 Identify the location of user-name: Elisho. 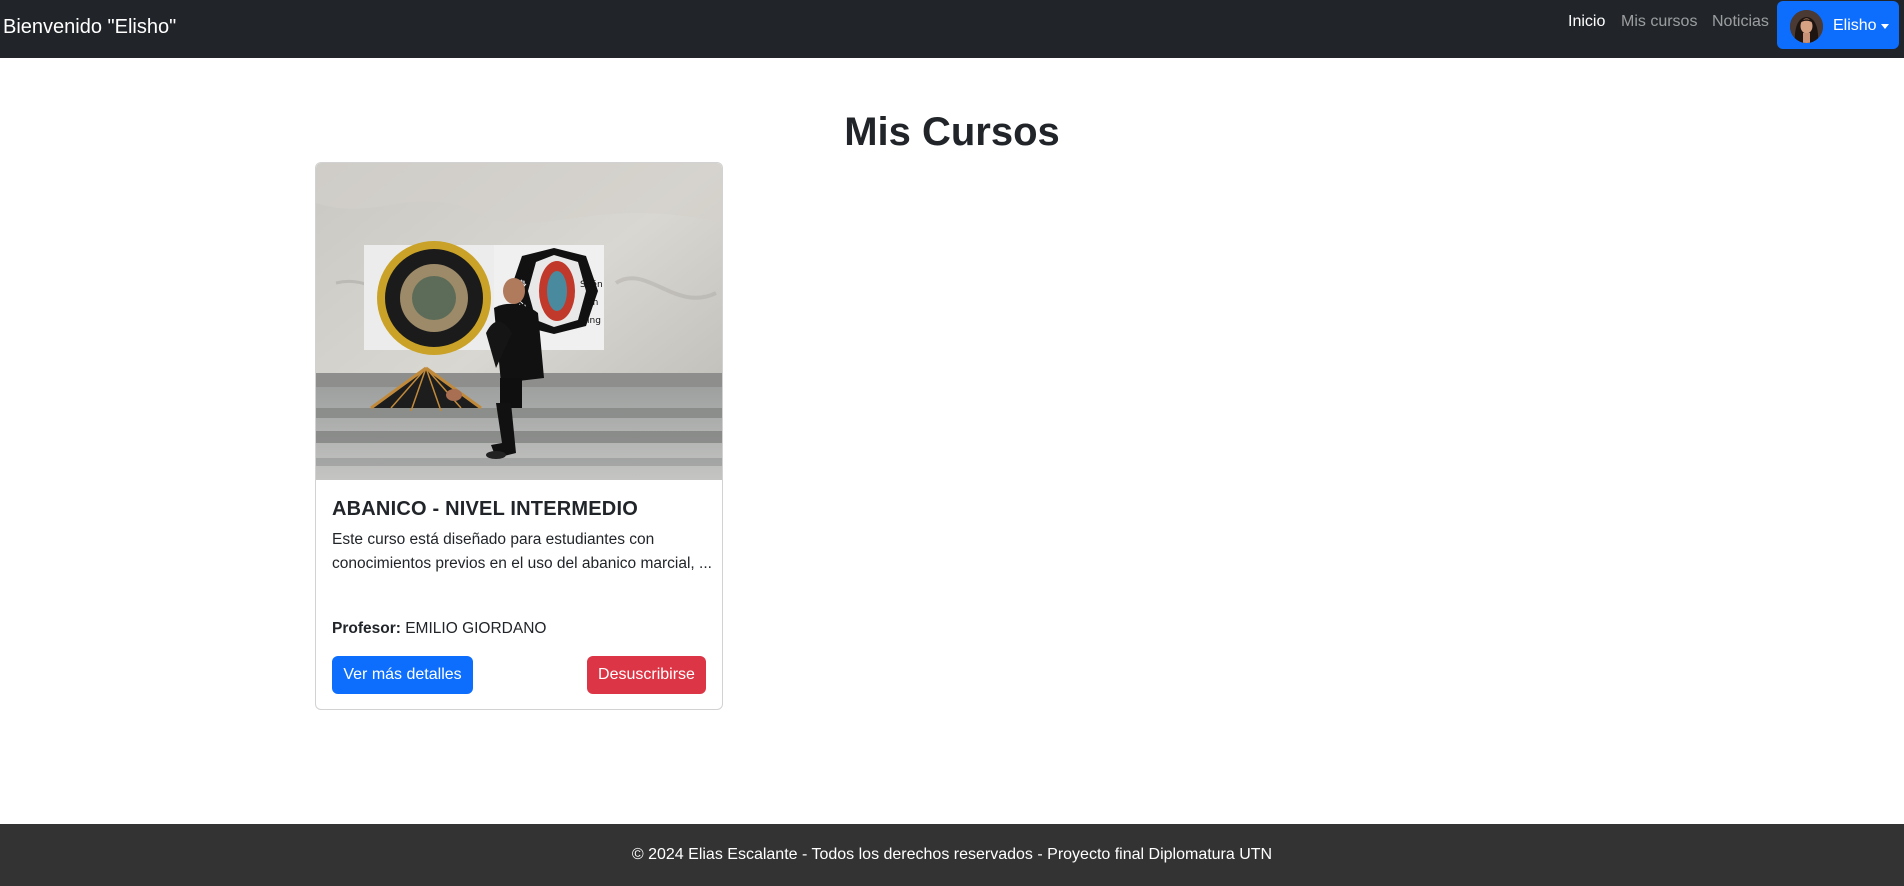
(1855, 25).